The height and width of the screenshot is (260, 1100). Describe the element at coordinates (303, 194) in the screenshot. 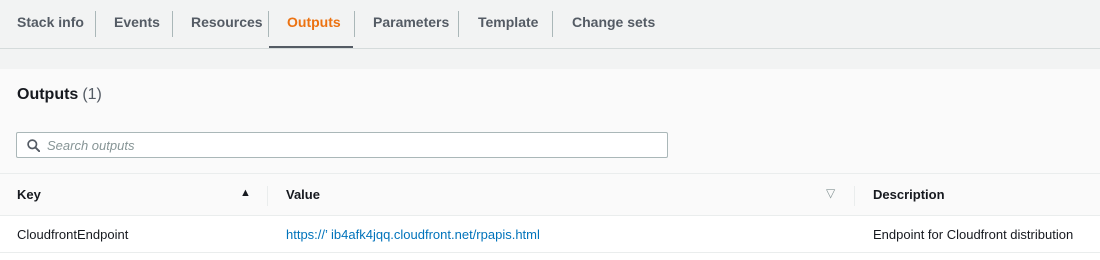

I see `column-header-value: Value` at that location.